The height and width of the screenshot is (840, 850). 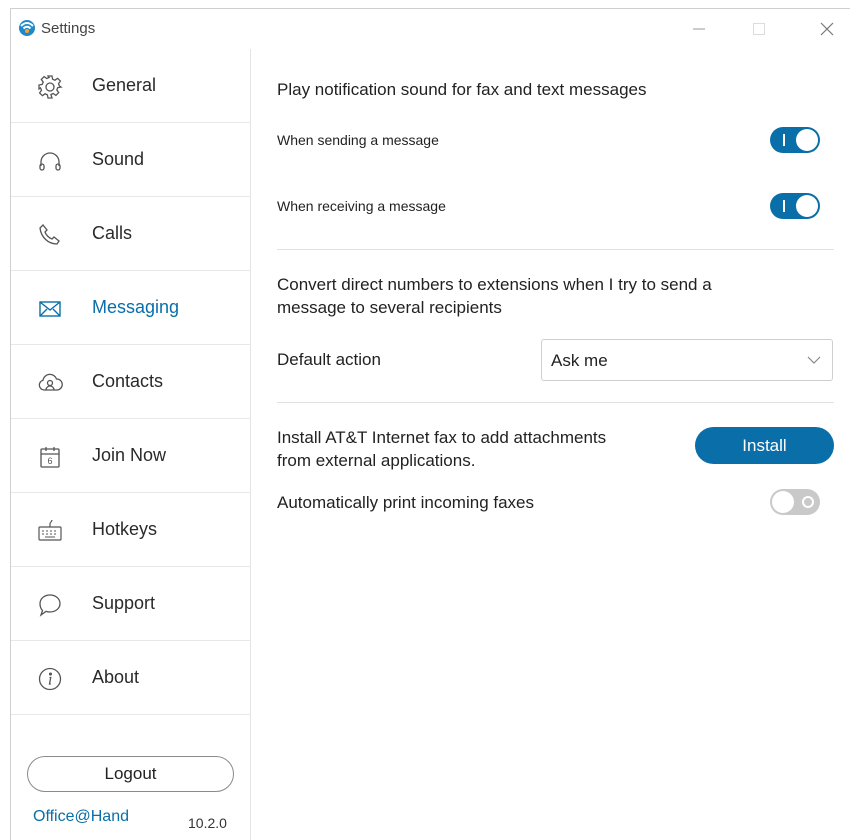 I want to click on sidebar-item-sound: Sound, so click(x=131, y=160).